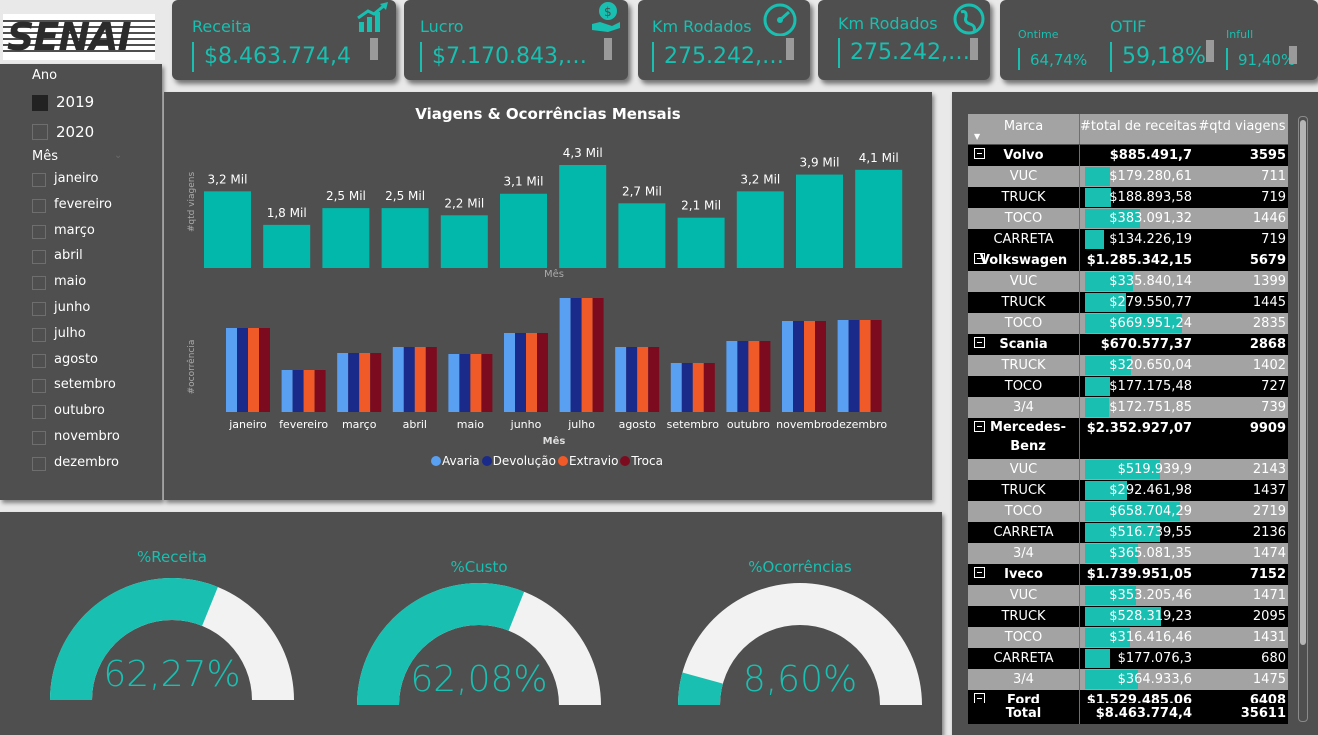  What do you see at coordinates (1138, 126) in the screenshot?
I see `header-total-receitas: #total de receitas` at bounding box center [1138, 126].